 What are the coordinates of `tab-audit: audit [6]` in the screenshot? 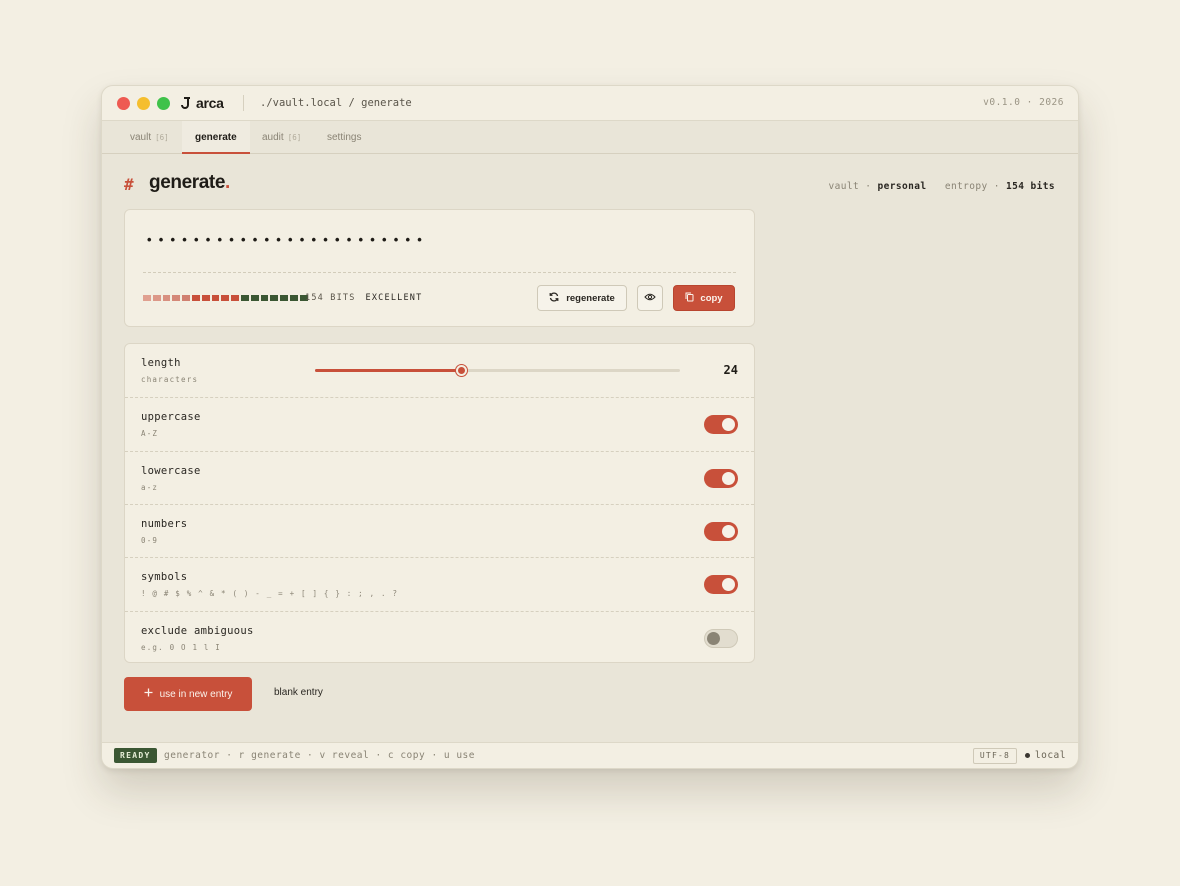 It's located at (281, 137).